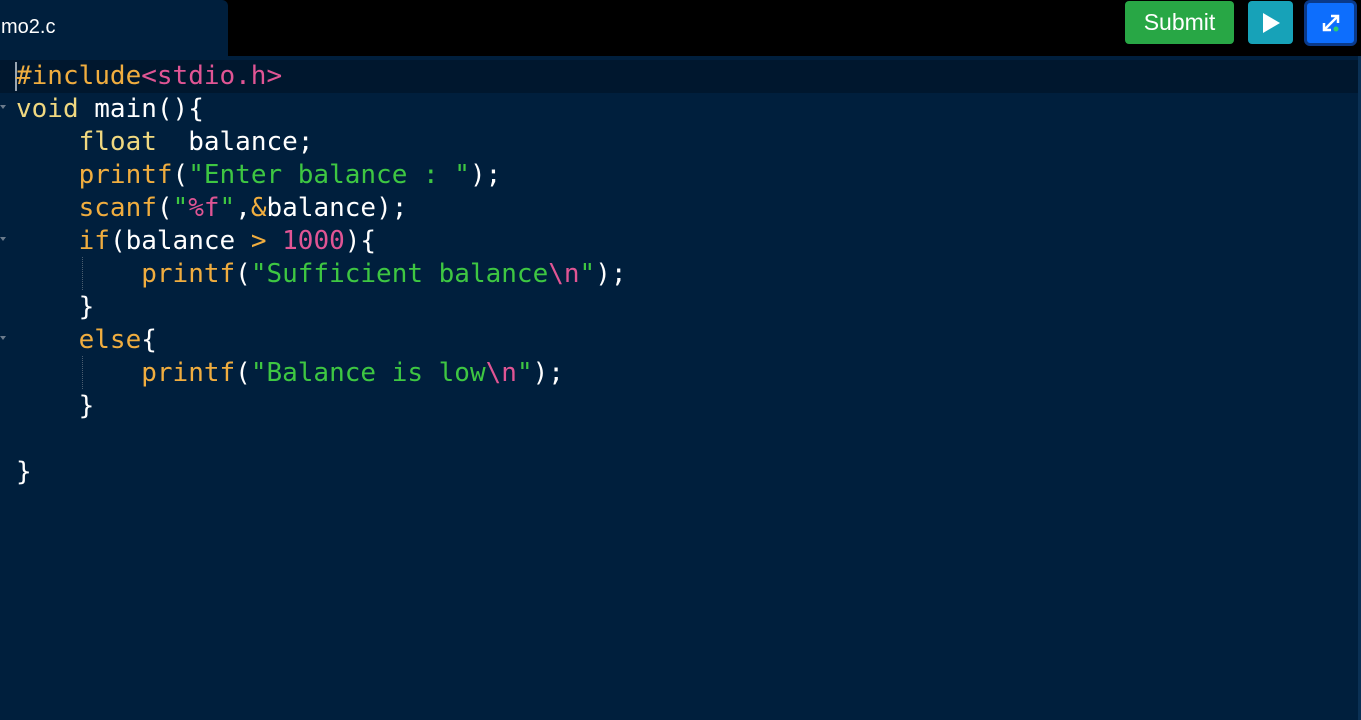 The image size is (1361, 720). Describe the element at coordinates (212, 76) in the screenshot. I see `include-header: <stdio.h>` at that location.